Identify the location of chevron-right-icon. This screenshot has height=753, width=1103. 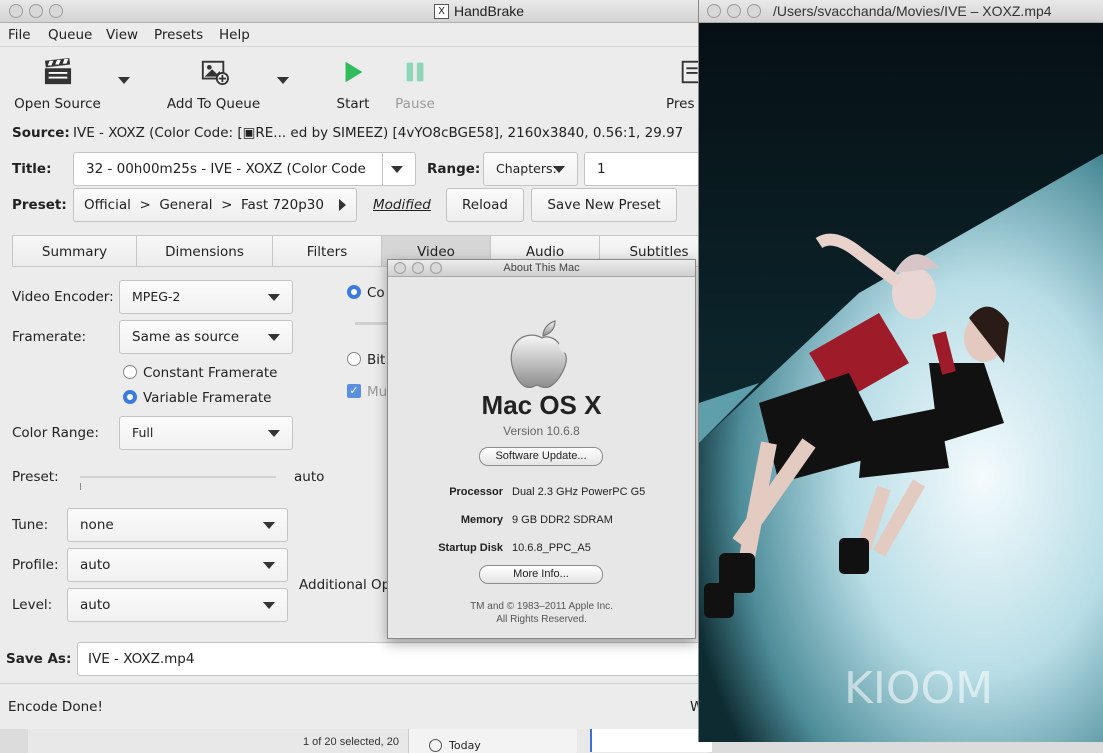
(342, 205).